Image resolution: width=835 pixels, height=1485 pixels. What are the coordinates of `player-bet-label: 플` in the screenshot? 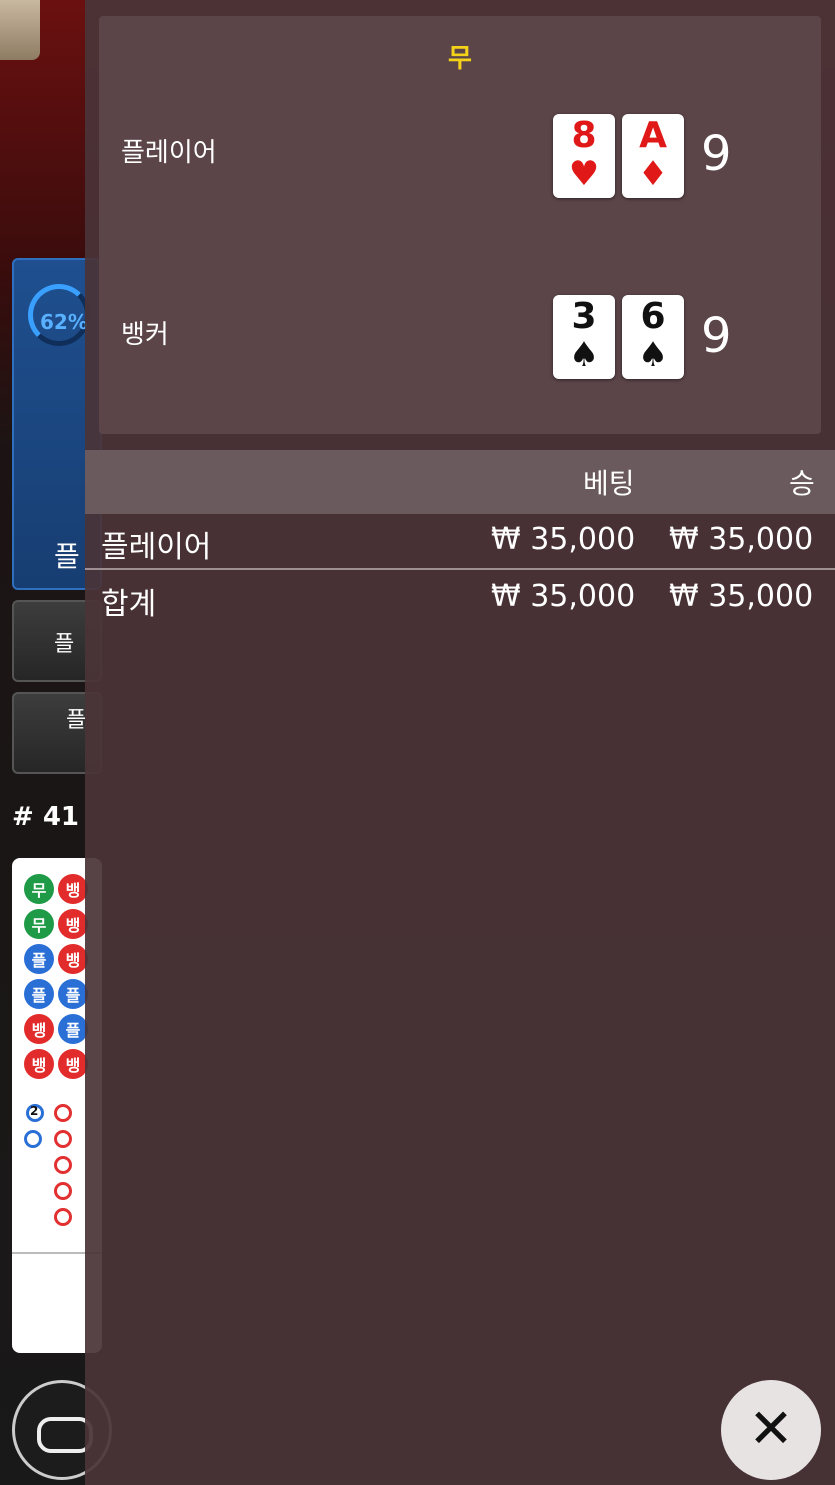 It's located at (67, 556).